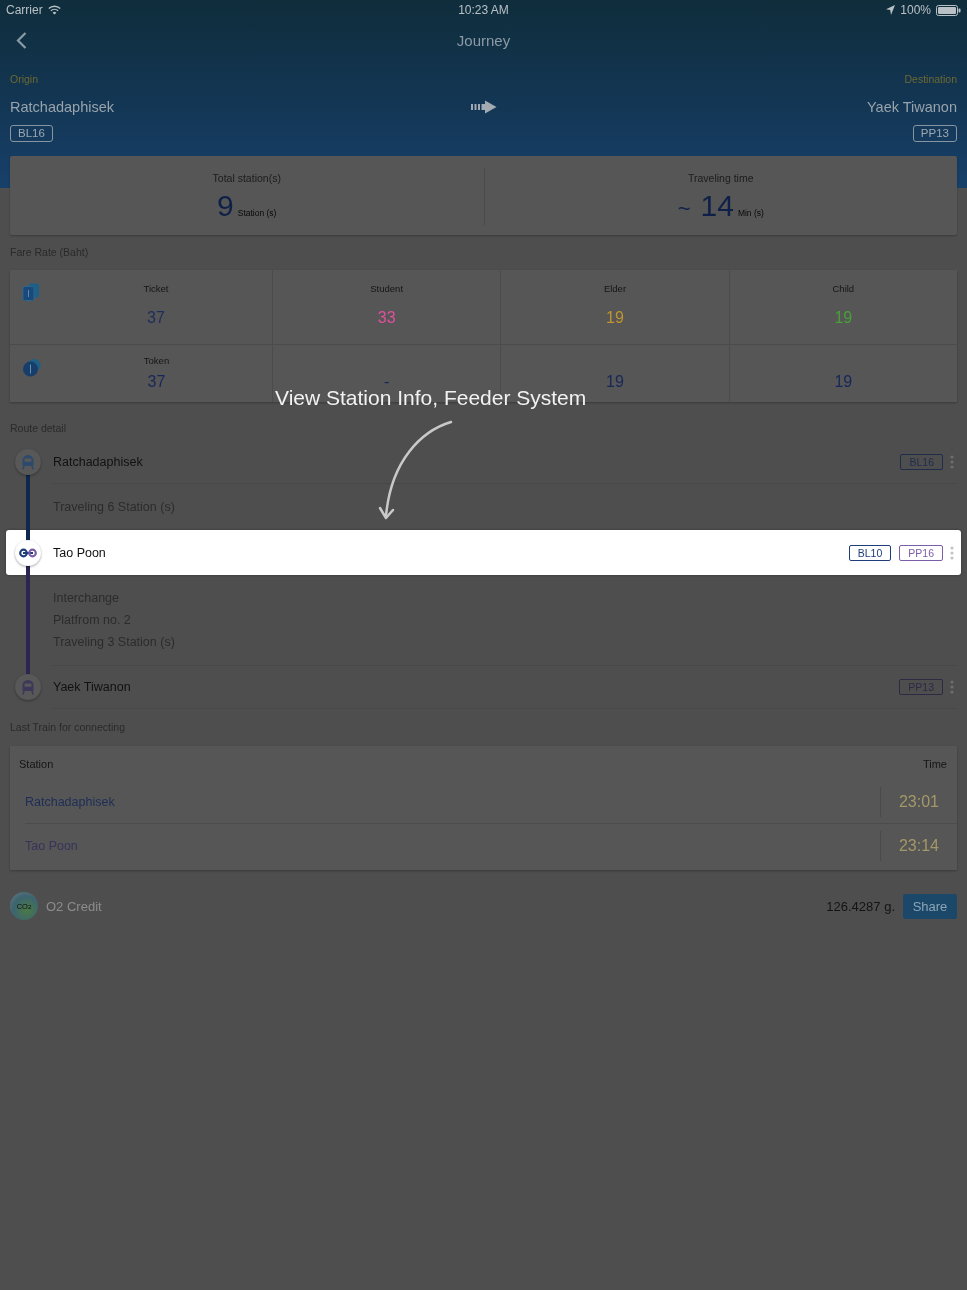  Describe the element at coordinates (98, 461) in the screenshot. I see `station-name: Ratchadaphisek` at that location.